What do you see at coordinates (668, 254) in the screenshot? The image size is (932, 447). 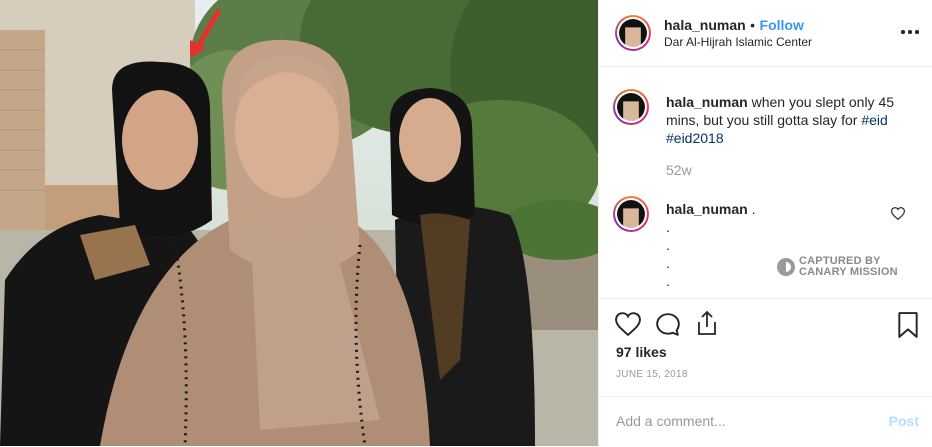 I see `comment-dots: . . . .` at bounding box center [668, 254].